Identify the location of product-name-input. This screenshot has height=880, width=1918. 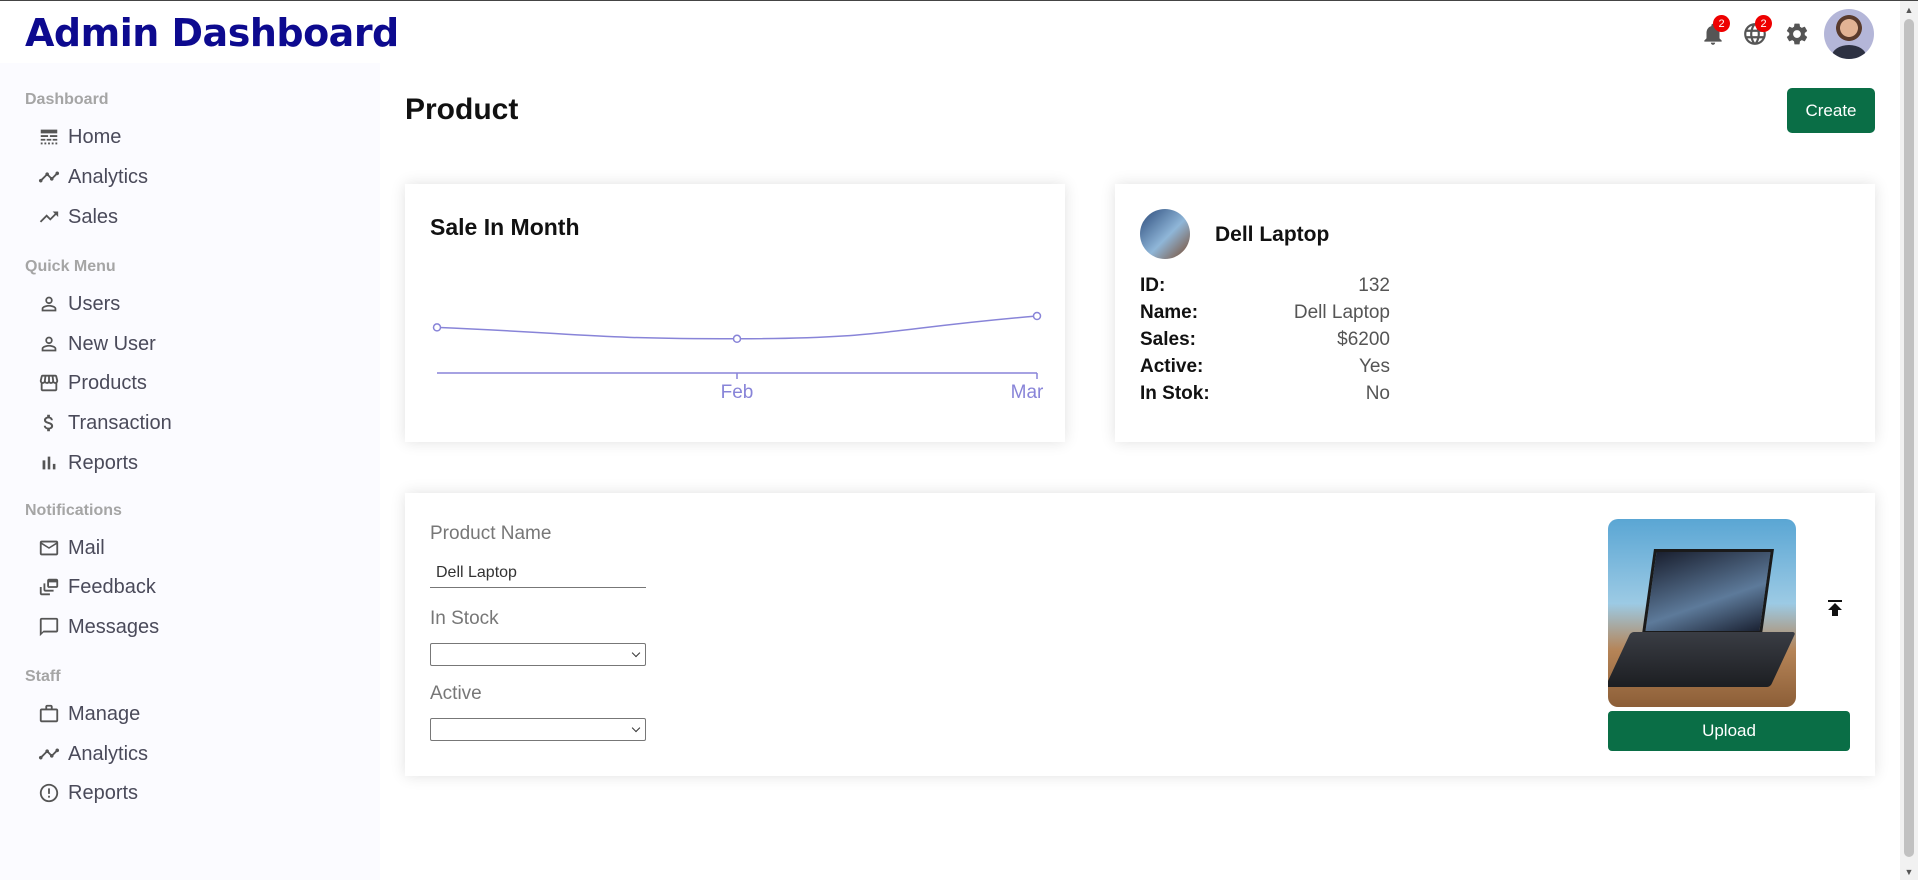
(538, 573).